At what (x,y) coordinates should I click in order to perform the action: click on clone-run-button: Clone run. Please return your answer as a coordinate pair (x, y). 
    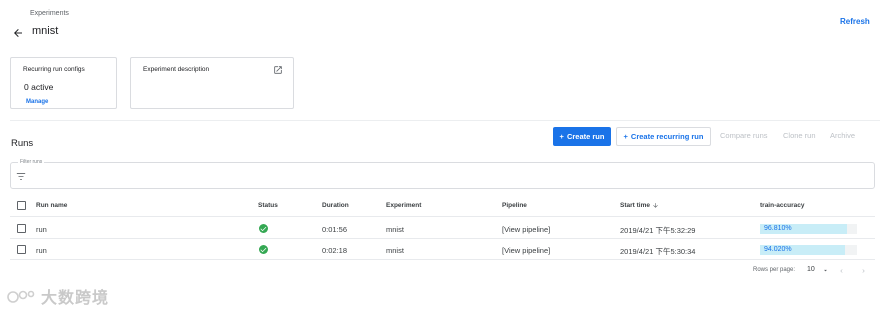
    Looking at the image, I should click on (799, 135).